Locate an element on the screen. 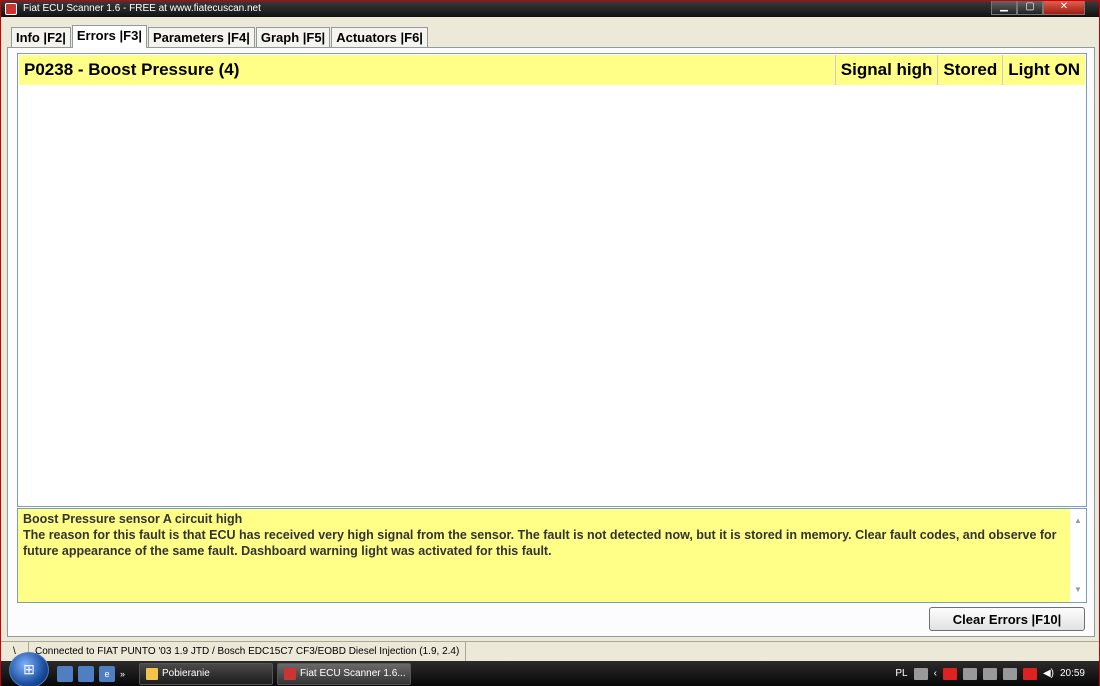 This screenshot has width=1100, height=686. antivirus-icon is located at coordinates (949, 673).